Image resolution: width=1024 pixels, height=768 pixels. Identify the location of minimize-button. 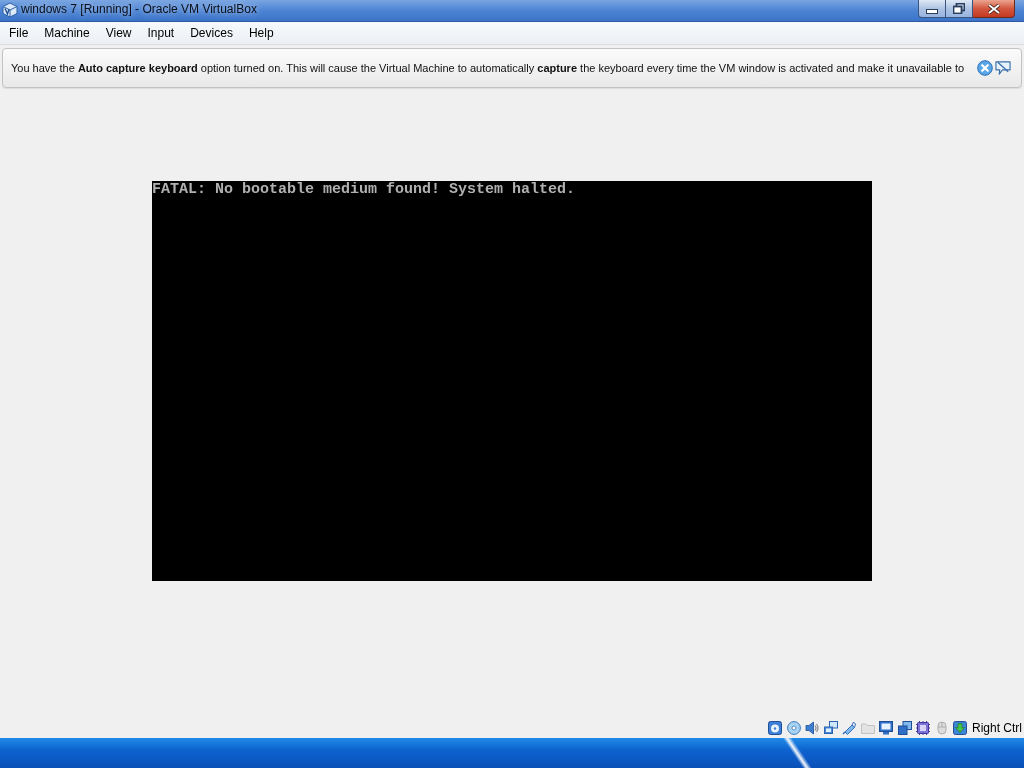
(932, 9).